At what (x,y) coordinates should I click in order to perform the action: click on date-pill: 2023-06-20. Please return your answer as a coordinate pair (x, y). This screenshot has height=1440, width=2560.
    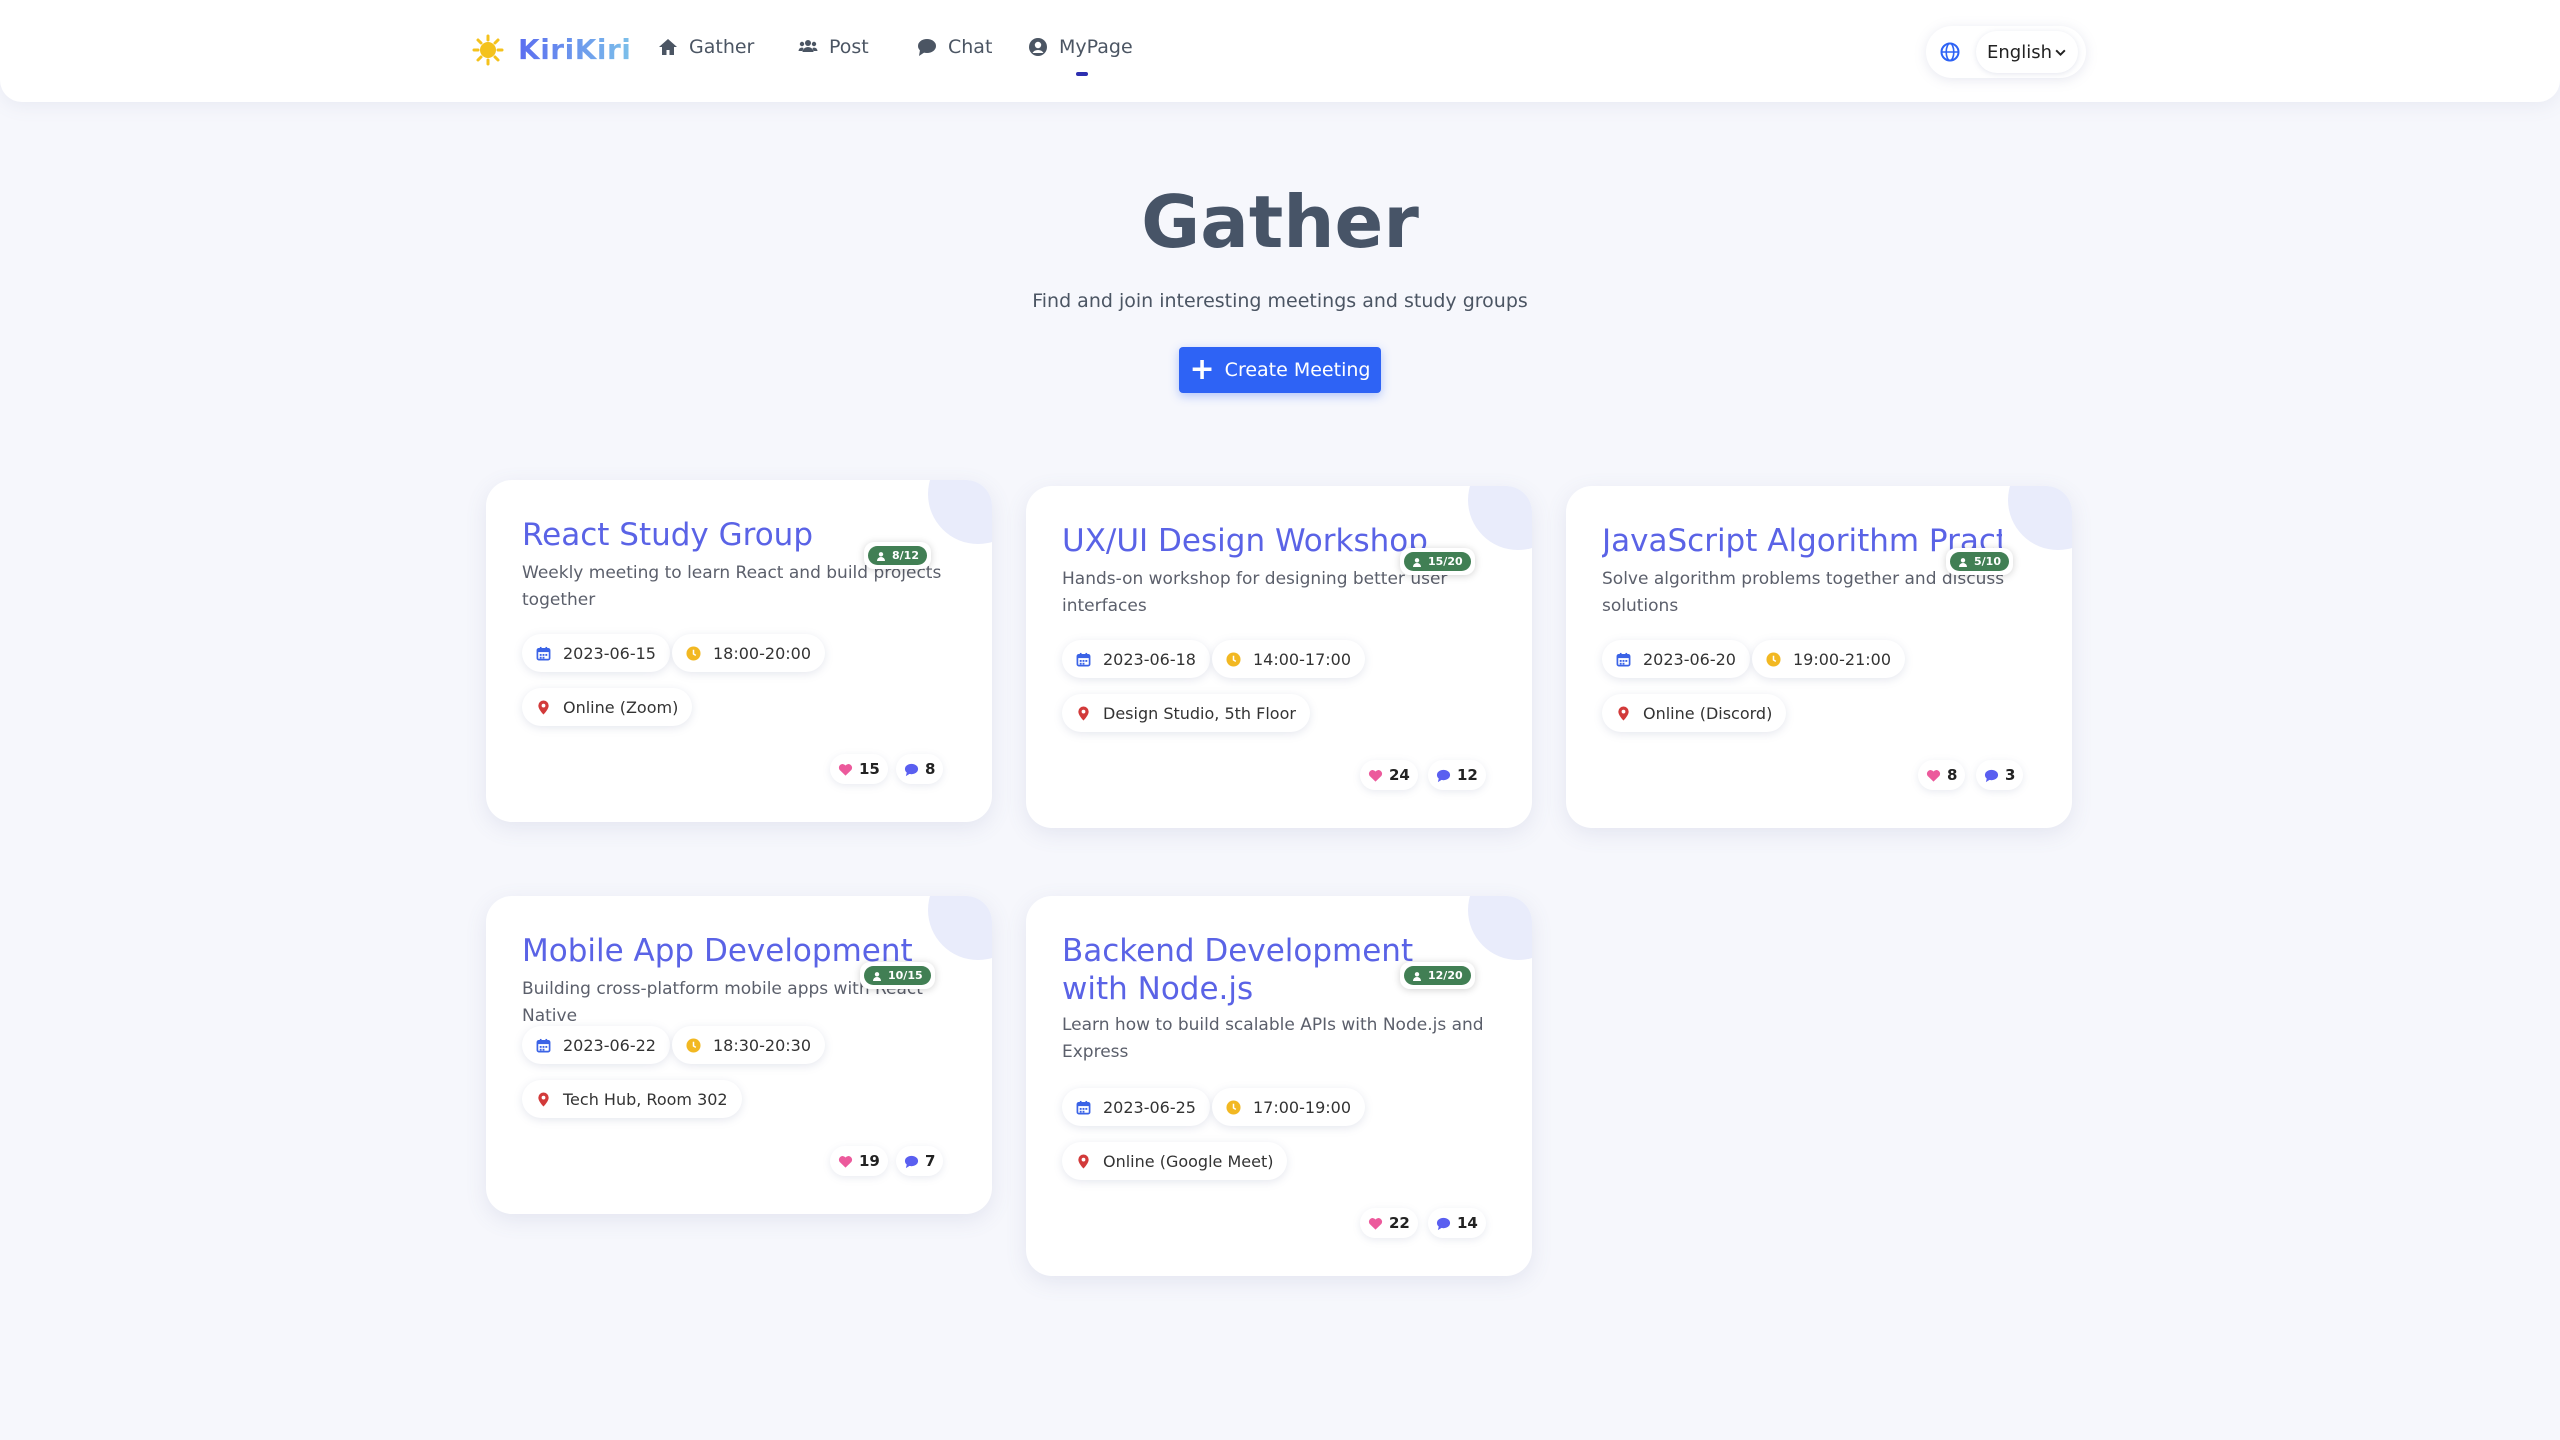
    Looking at the image, I should click on (1676, 659).